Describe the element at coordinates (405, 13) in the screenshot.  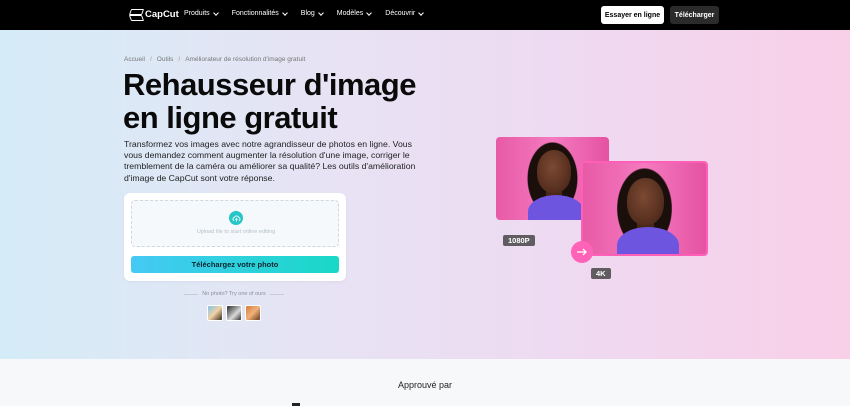
I see `menu-item-decouvrir: Découvrir` at that location.